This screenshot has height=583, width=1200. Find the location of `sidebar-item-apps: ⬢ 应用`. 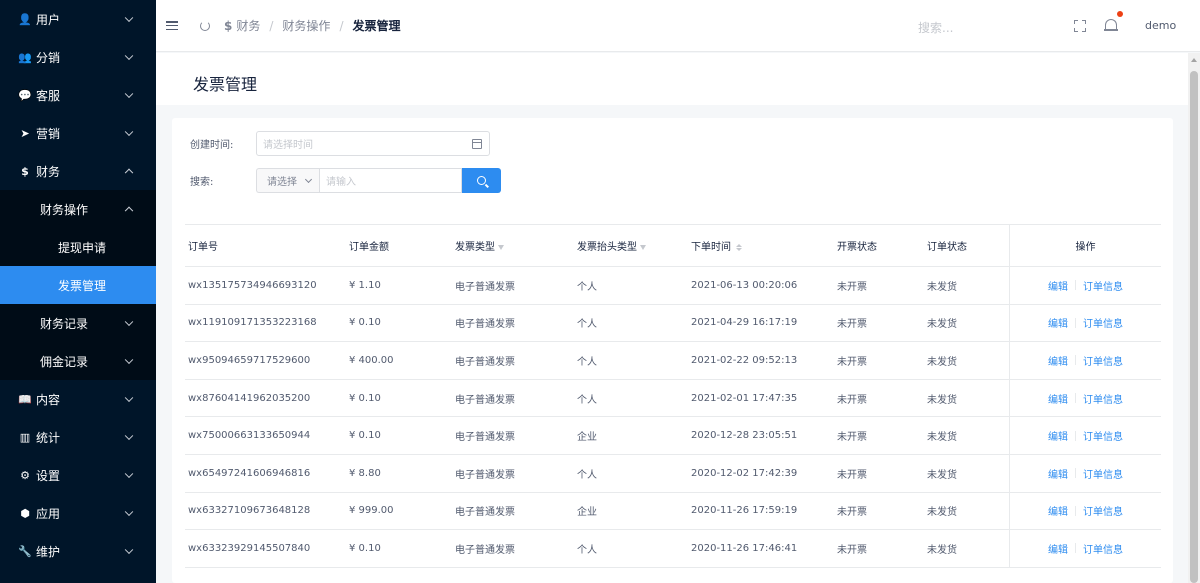

sidebar-item-apps: ⬢ 应用 is located at coordinates (78, 513).